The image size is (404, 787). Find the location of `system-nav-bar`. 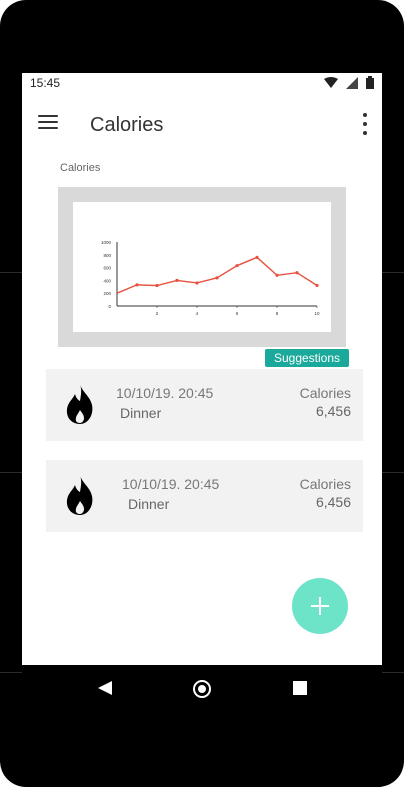

system-nav-bar is located at coordinates (202, 690).